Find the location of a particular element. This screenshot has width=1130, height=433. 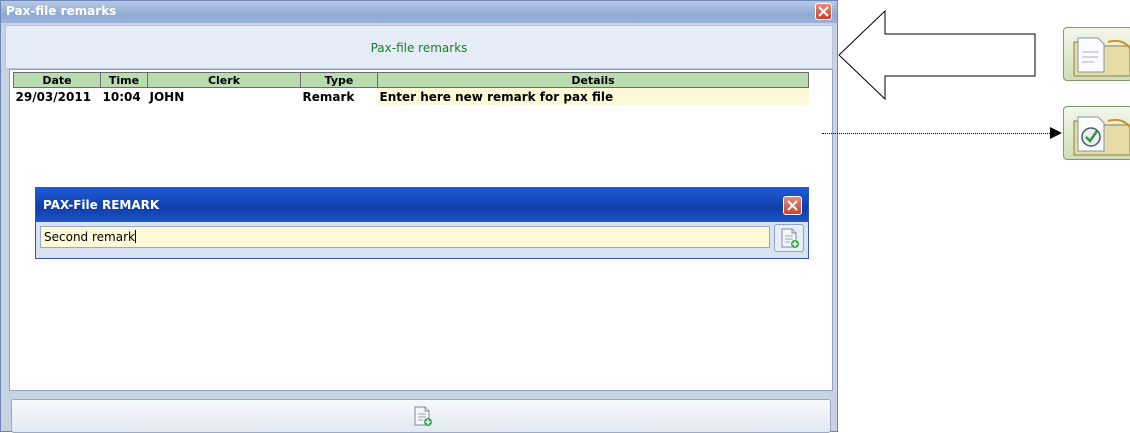

column-header-date: Date is located at coordinates (57, 80).